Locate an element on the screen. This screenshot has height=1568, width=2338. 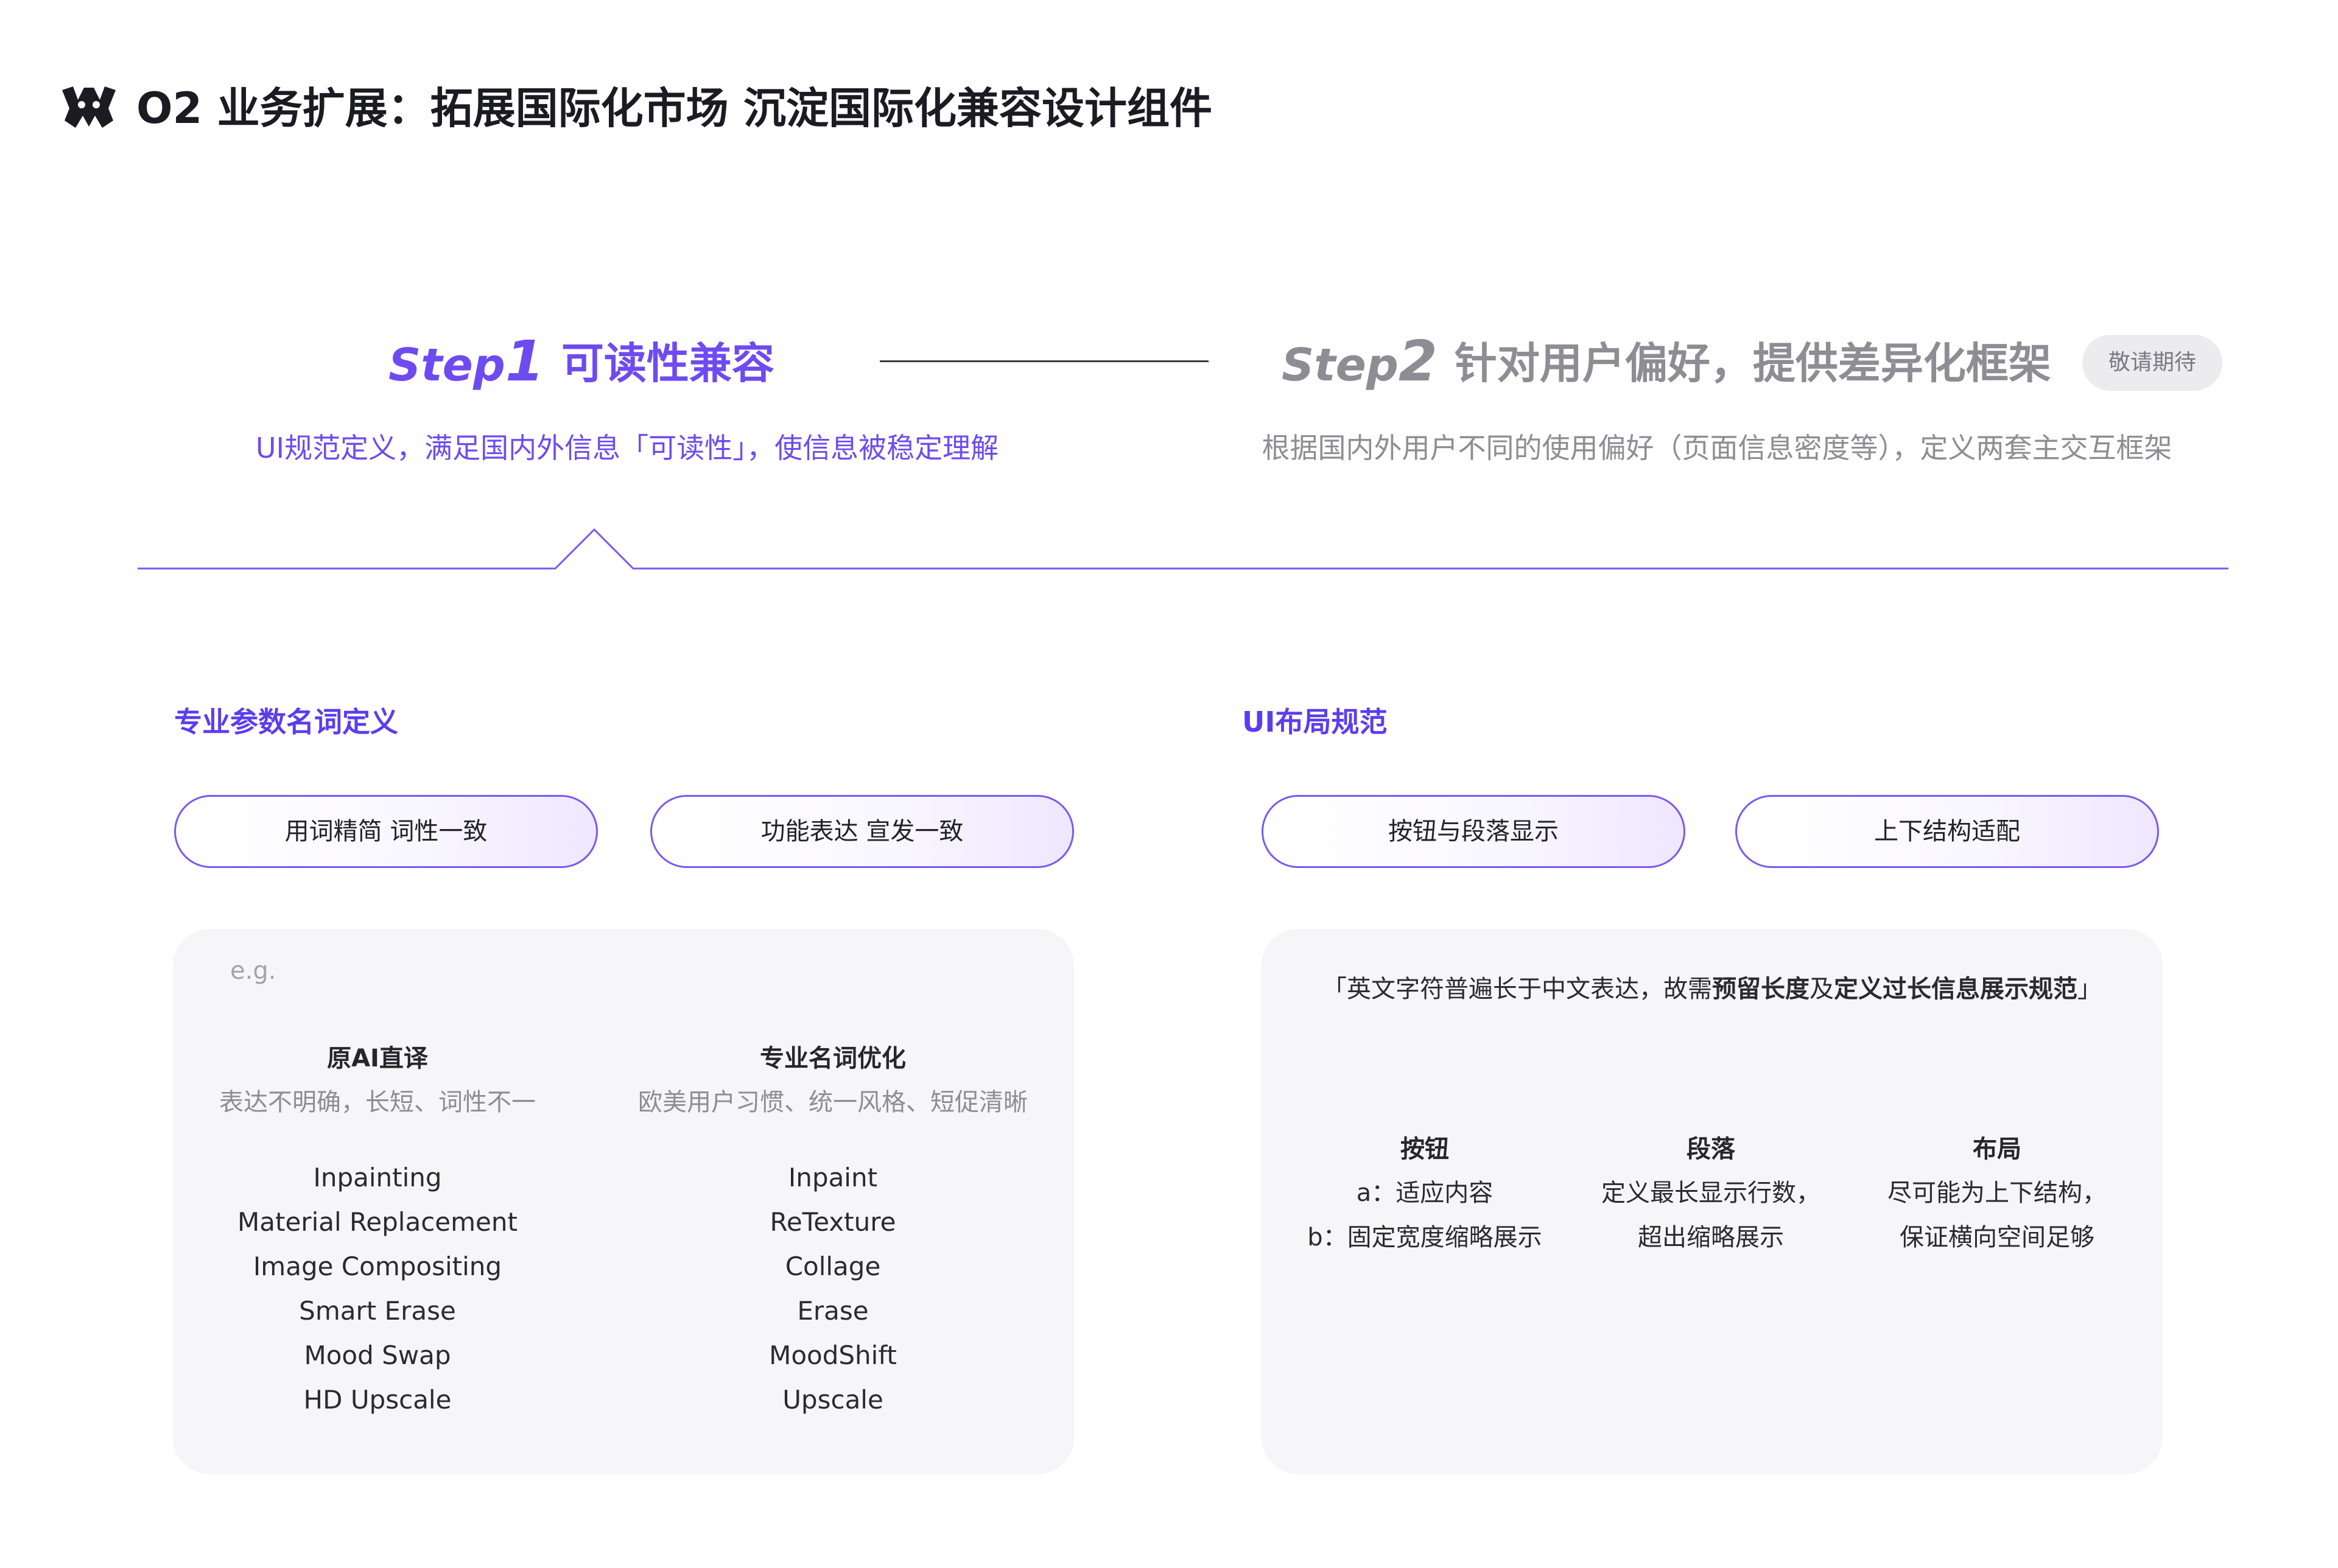
coming-soon-badge: 敬请期待 is located at coordinates (2152, 363).